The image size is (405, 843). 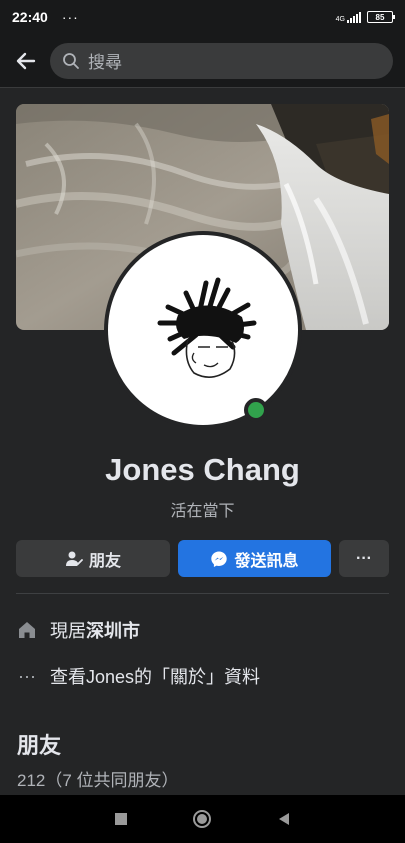 What do you see at coordinates (104, 561) in the screenshot?
I see `friends-button-label: 朋友` at bounding box center [104, 561].